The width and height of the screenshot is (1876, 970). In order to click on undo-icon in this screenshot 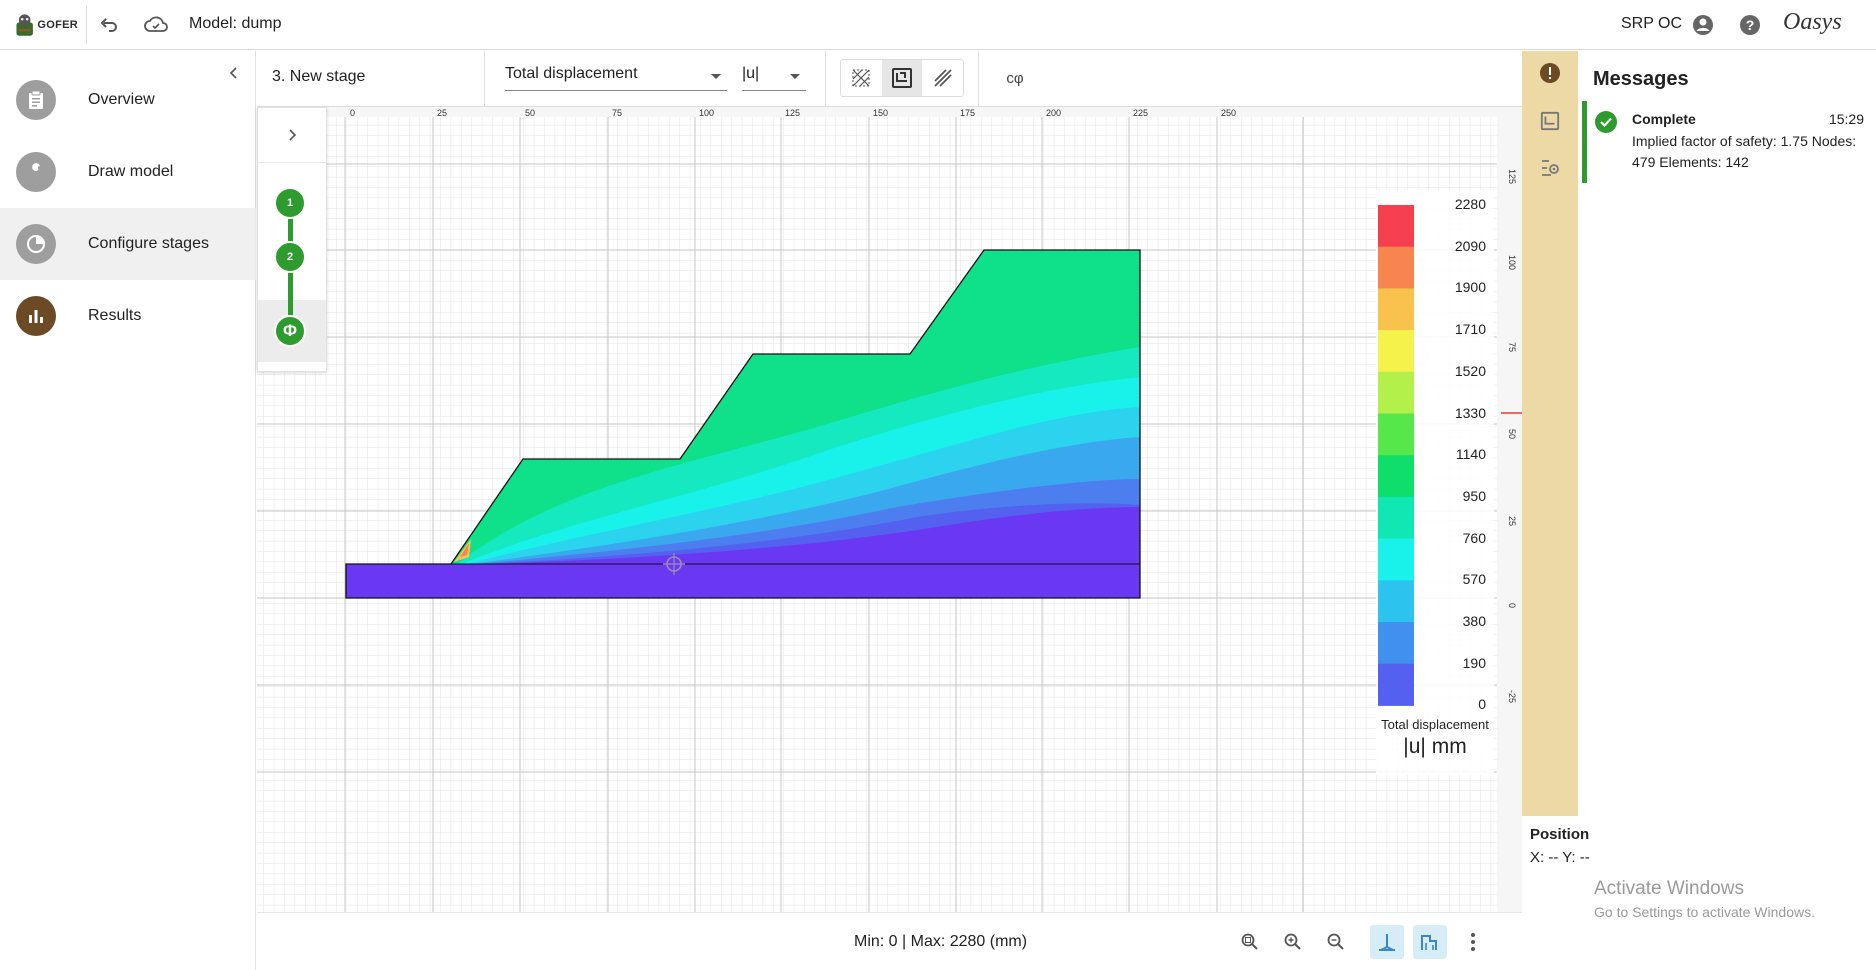, I will do `click(109, 25)`.